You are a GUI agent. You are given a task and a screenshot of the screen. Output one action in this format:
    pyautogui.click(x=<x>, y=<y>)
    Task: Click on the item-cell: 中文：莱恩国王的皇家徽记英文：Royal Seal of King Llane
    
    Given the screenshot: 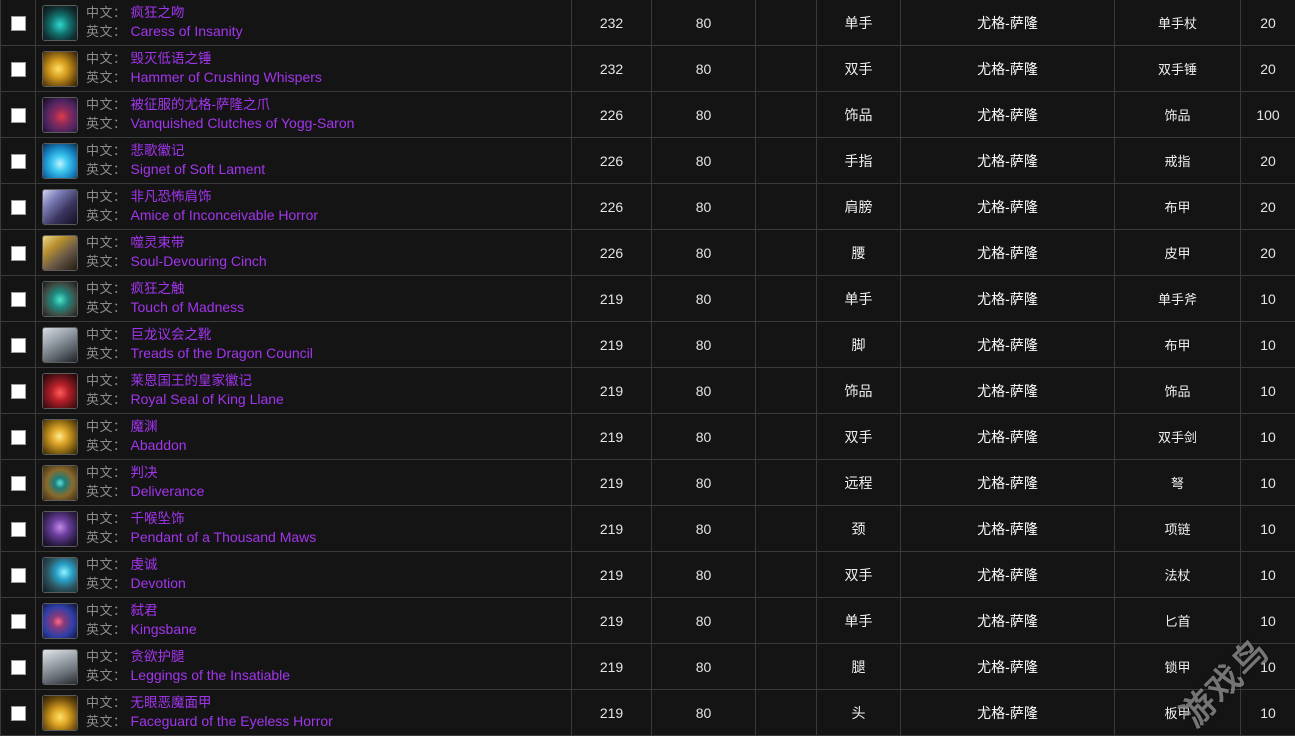 What is the action you would take?
    pyautogui.click(x=304, y=391)
    